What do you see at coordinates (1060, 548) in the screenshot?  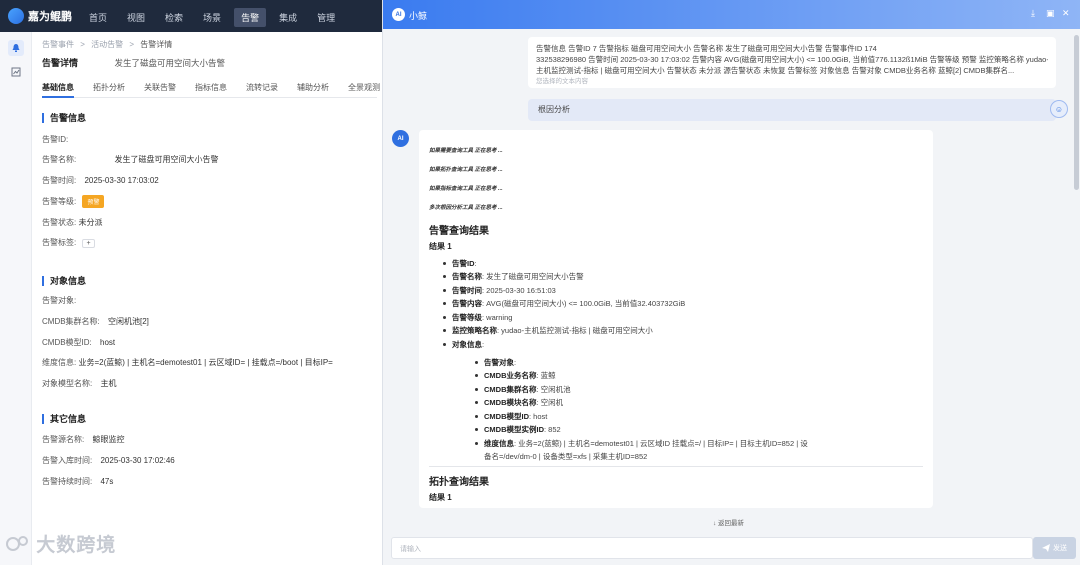 I see `send-label: 发送` at bounding box center [1060, 548].